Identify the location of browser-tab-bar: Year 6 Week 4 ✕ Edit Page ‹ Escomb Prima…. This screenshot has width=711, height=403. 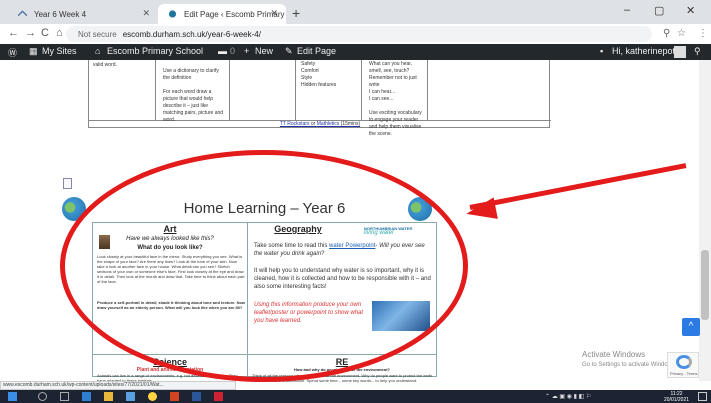
(355, 12).